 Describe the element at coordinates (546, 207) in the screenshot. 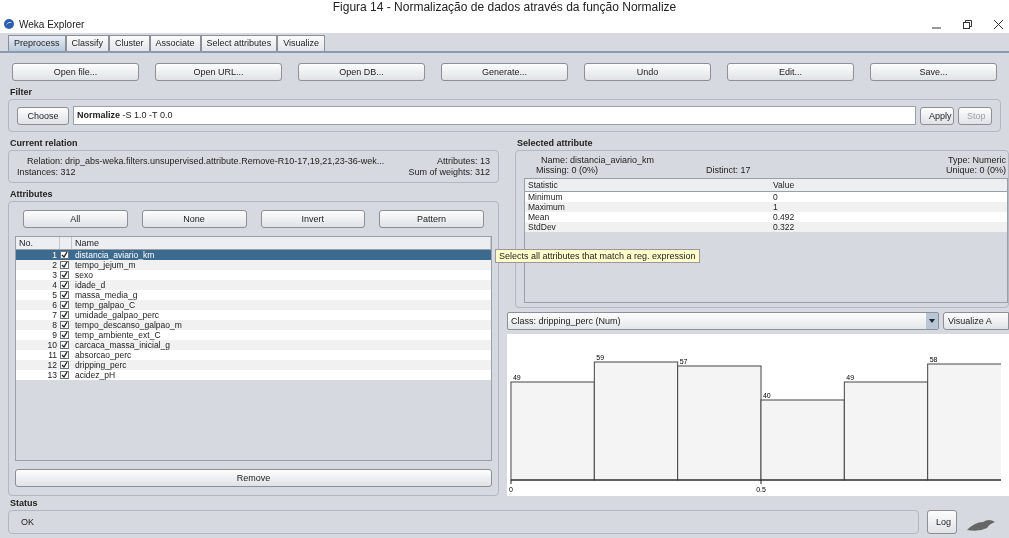

I see `statistic-name: Maximum` at that location.